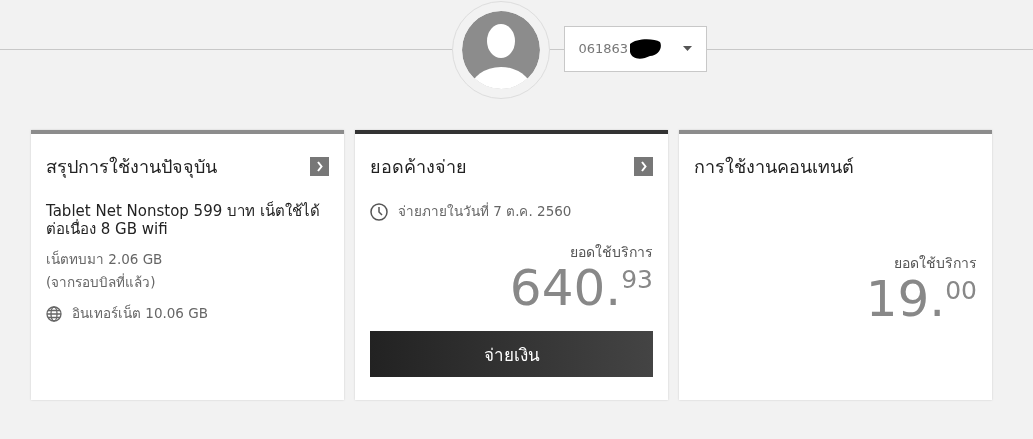 The height and width of the screenshot is (439, 1033). What do you see at coordinates (54, 313) in the screenshot?
I see `globe-icon` at bounding box center [54, 313].